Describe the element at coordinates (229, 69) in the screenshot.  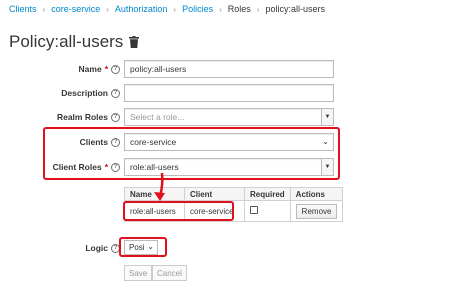
I see `name-input: policy:all-users` at that location.